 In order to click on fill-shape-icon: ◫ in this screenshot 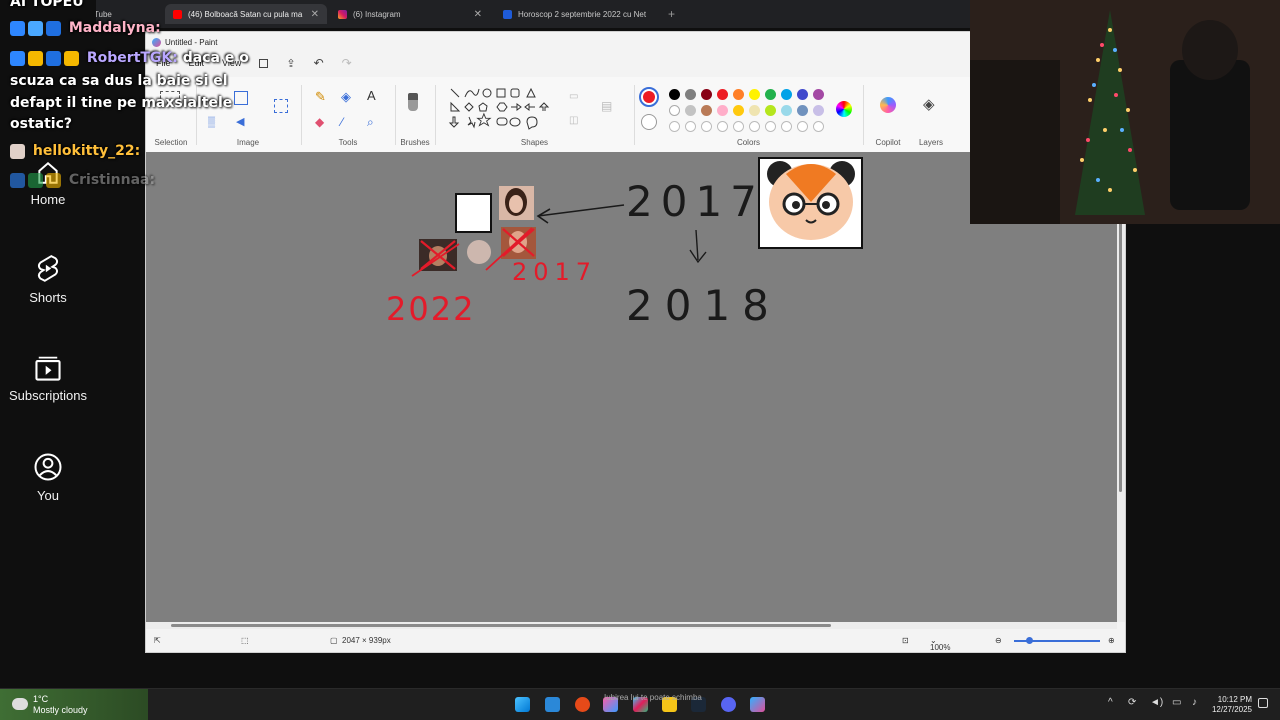, I will do `click(576, 122)`.